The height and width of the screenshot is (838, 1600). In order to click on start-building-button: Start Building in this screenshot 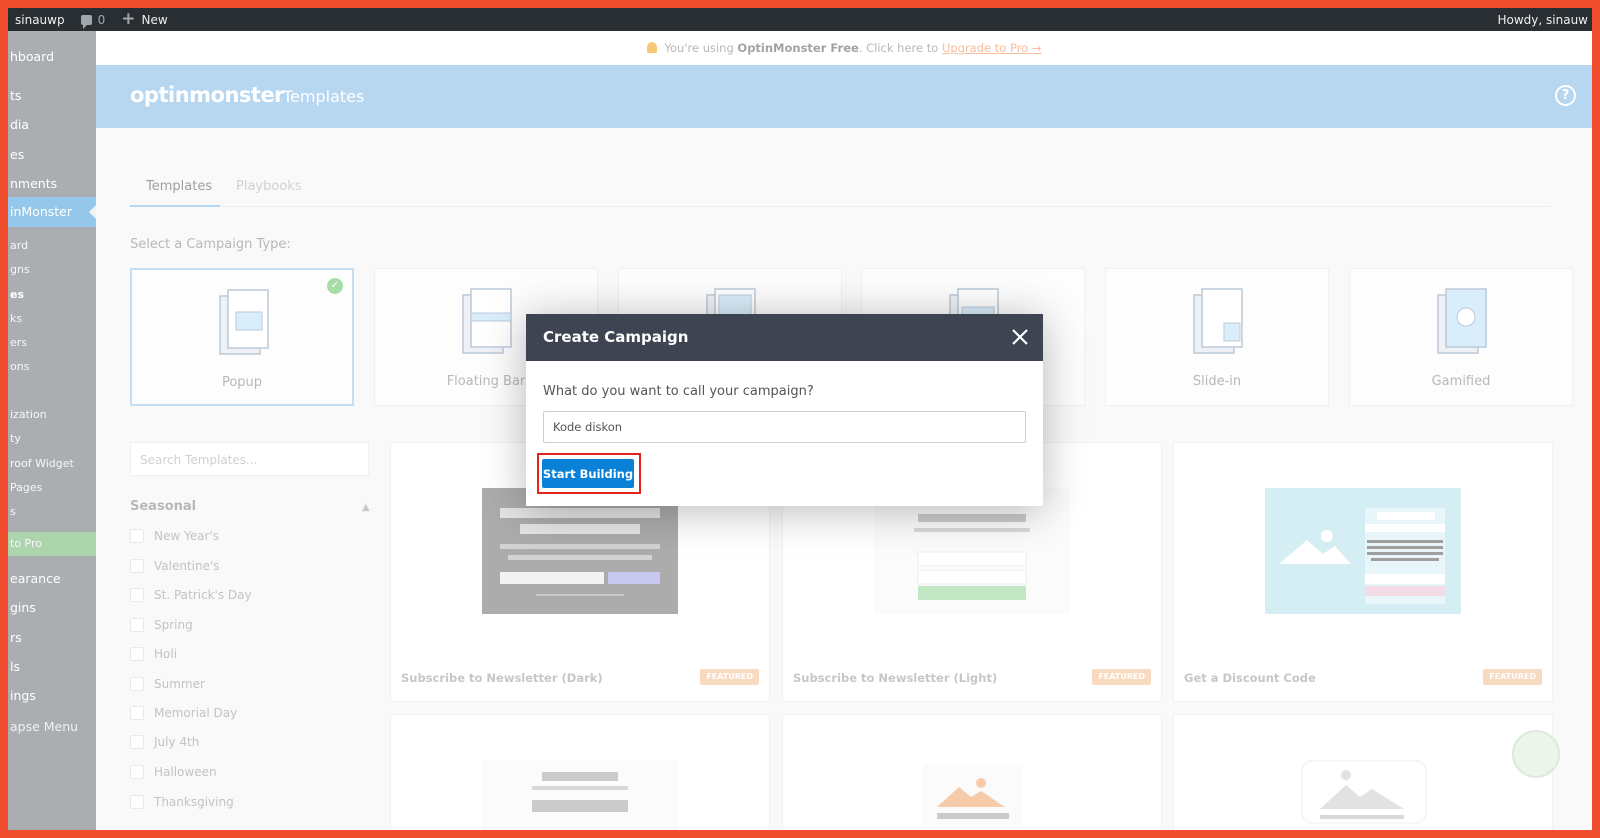, I will do `click(588, 473)`.